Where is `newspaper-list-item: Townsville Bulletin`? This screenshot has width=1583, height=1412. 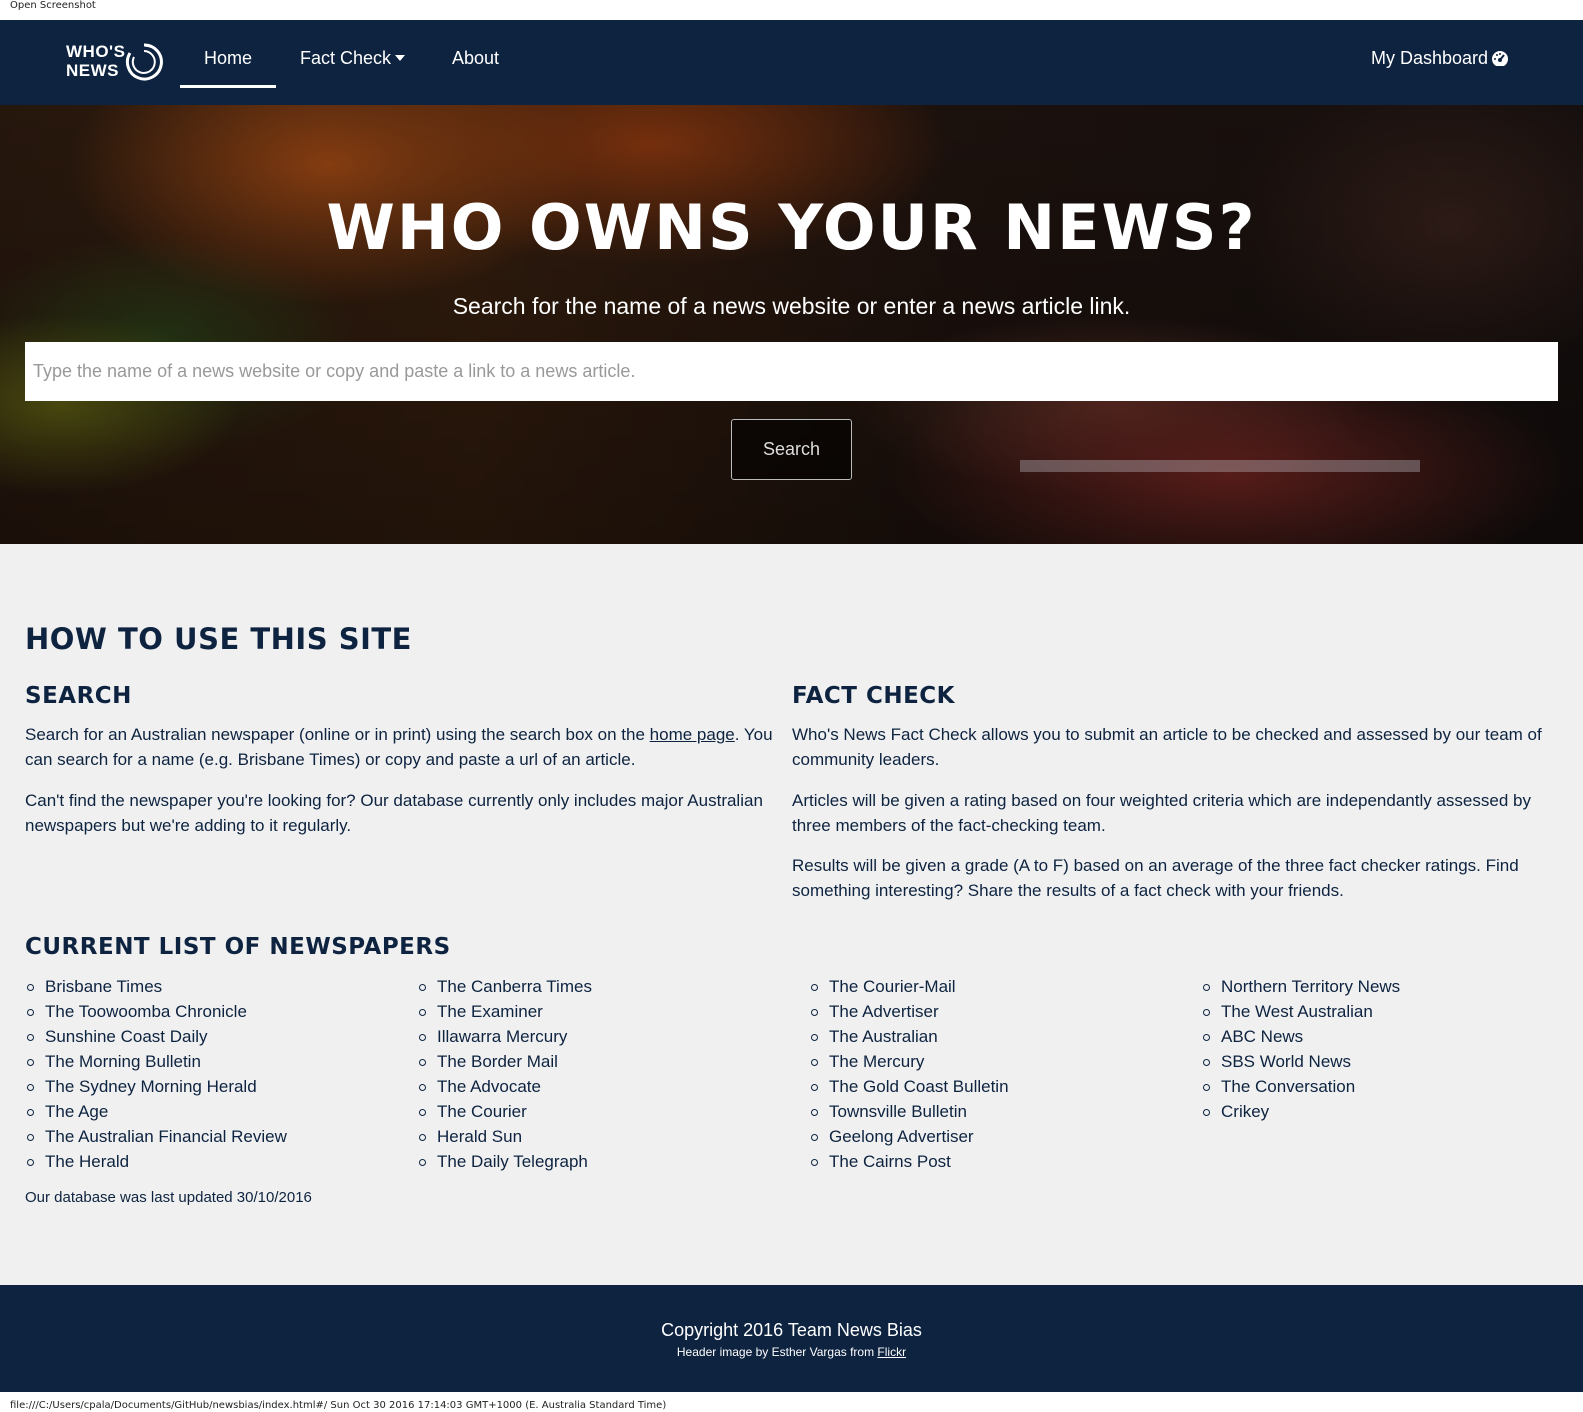
newspaper-list-item: Townsville Bulletin is located at coordinates (909, 1111).